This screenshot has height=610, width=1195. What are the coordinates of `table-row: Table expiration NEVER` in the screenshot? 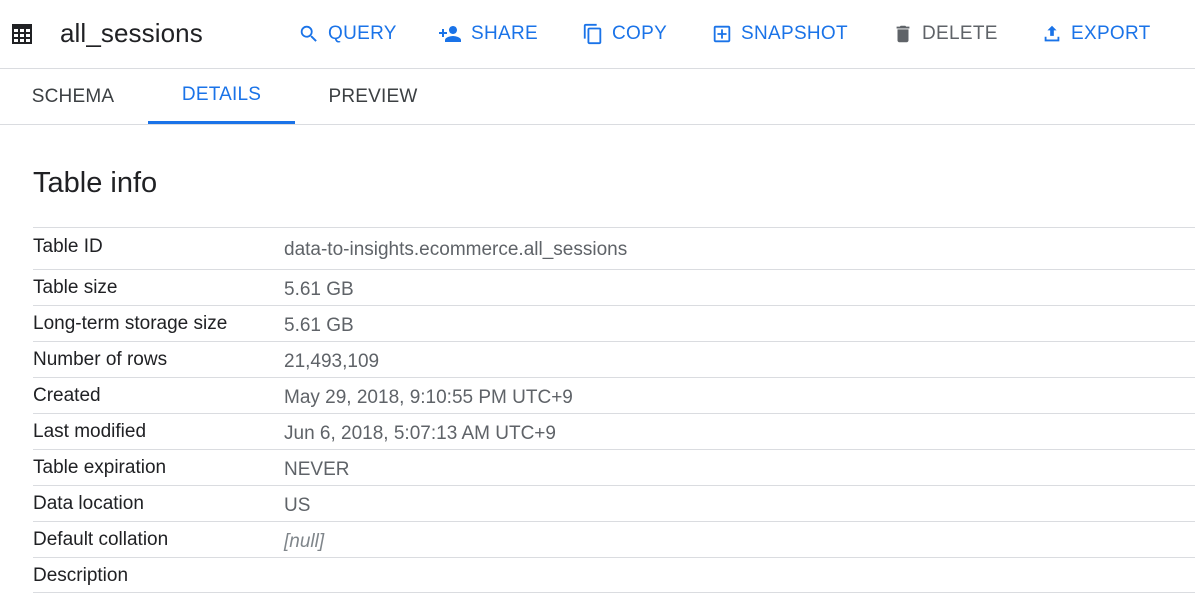 It's located at (614, 467).